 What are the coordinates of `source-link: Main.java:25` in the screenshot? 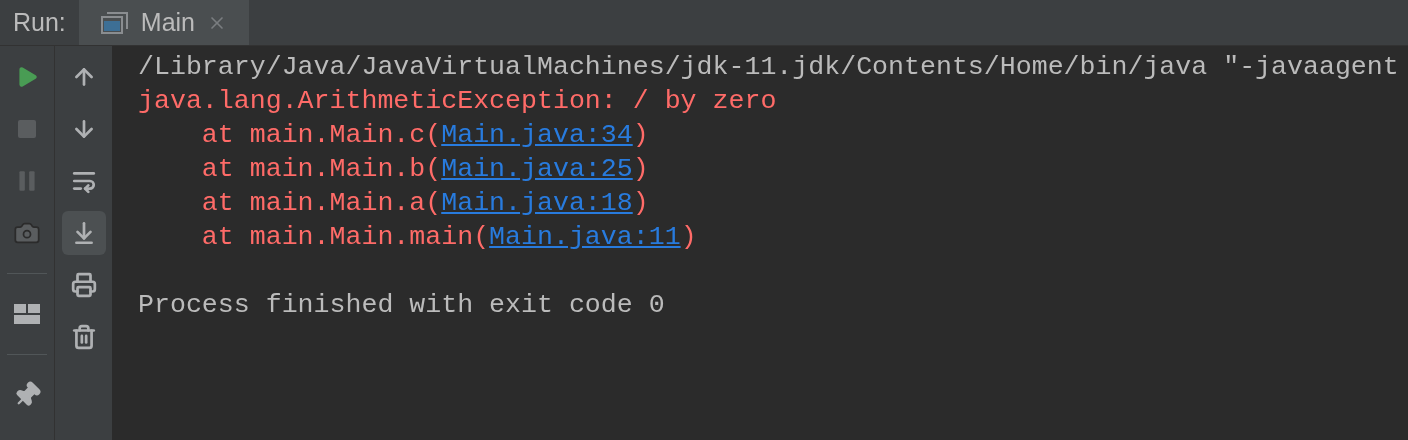 It's located at (537, 169).